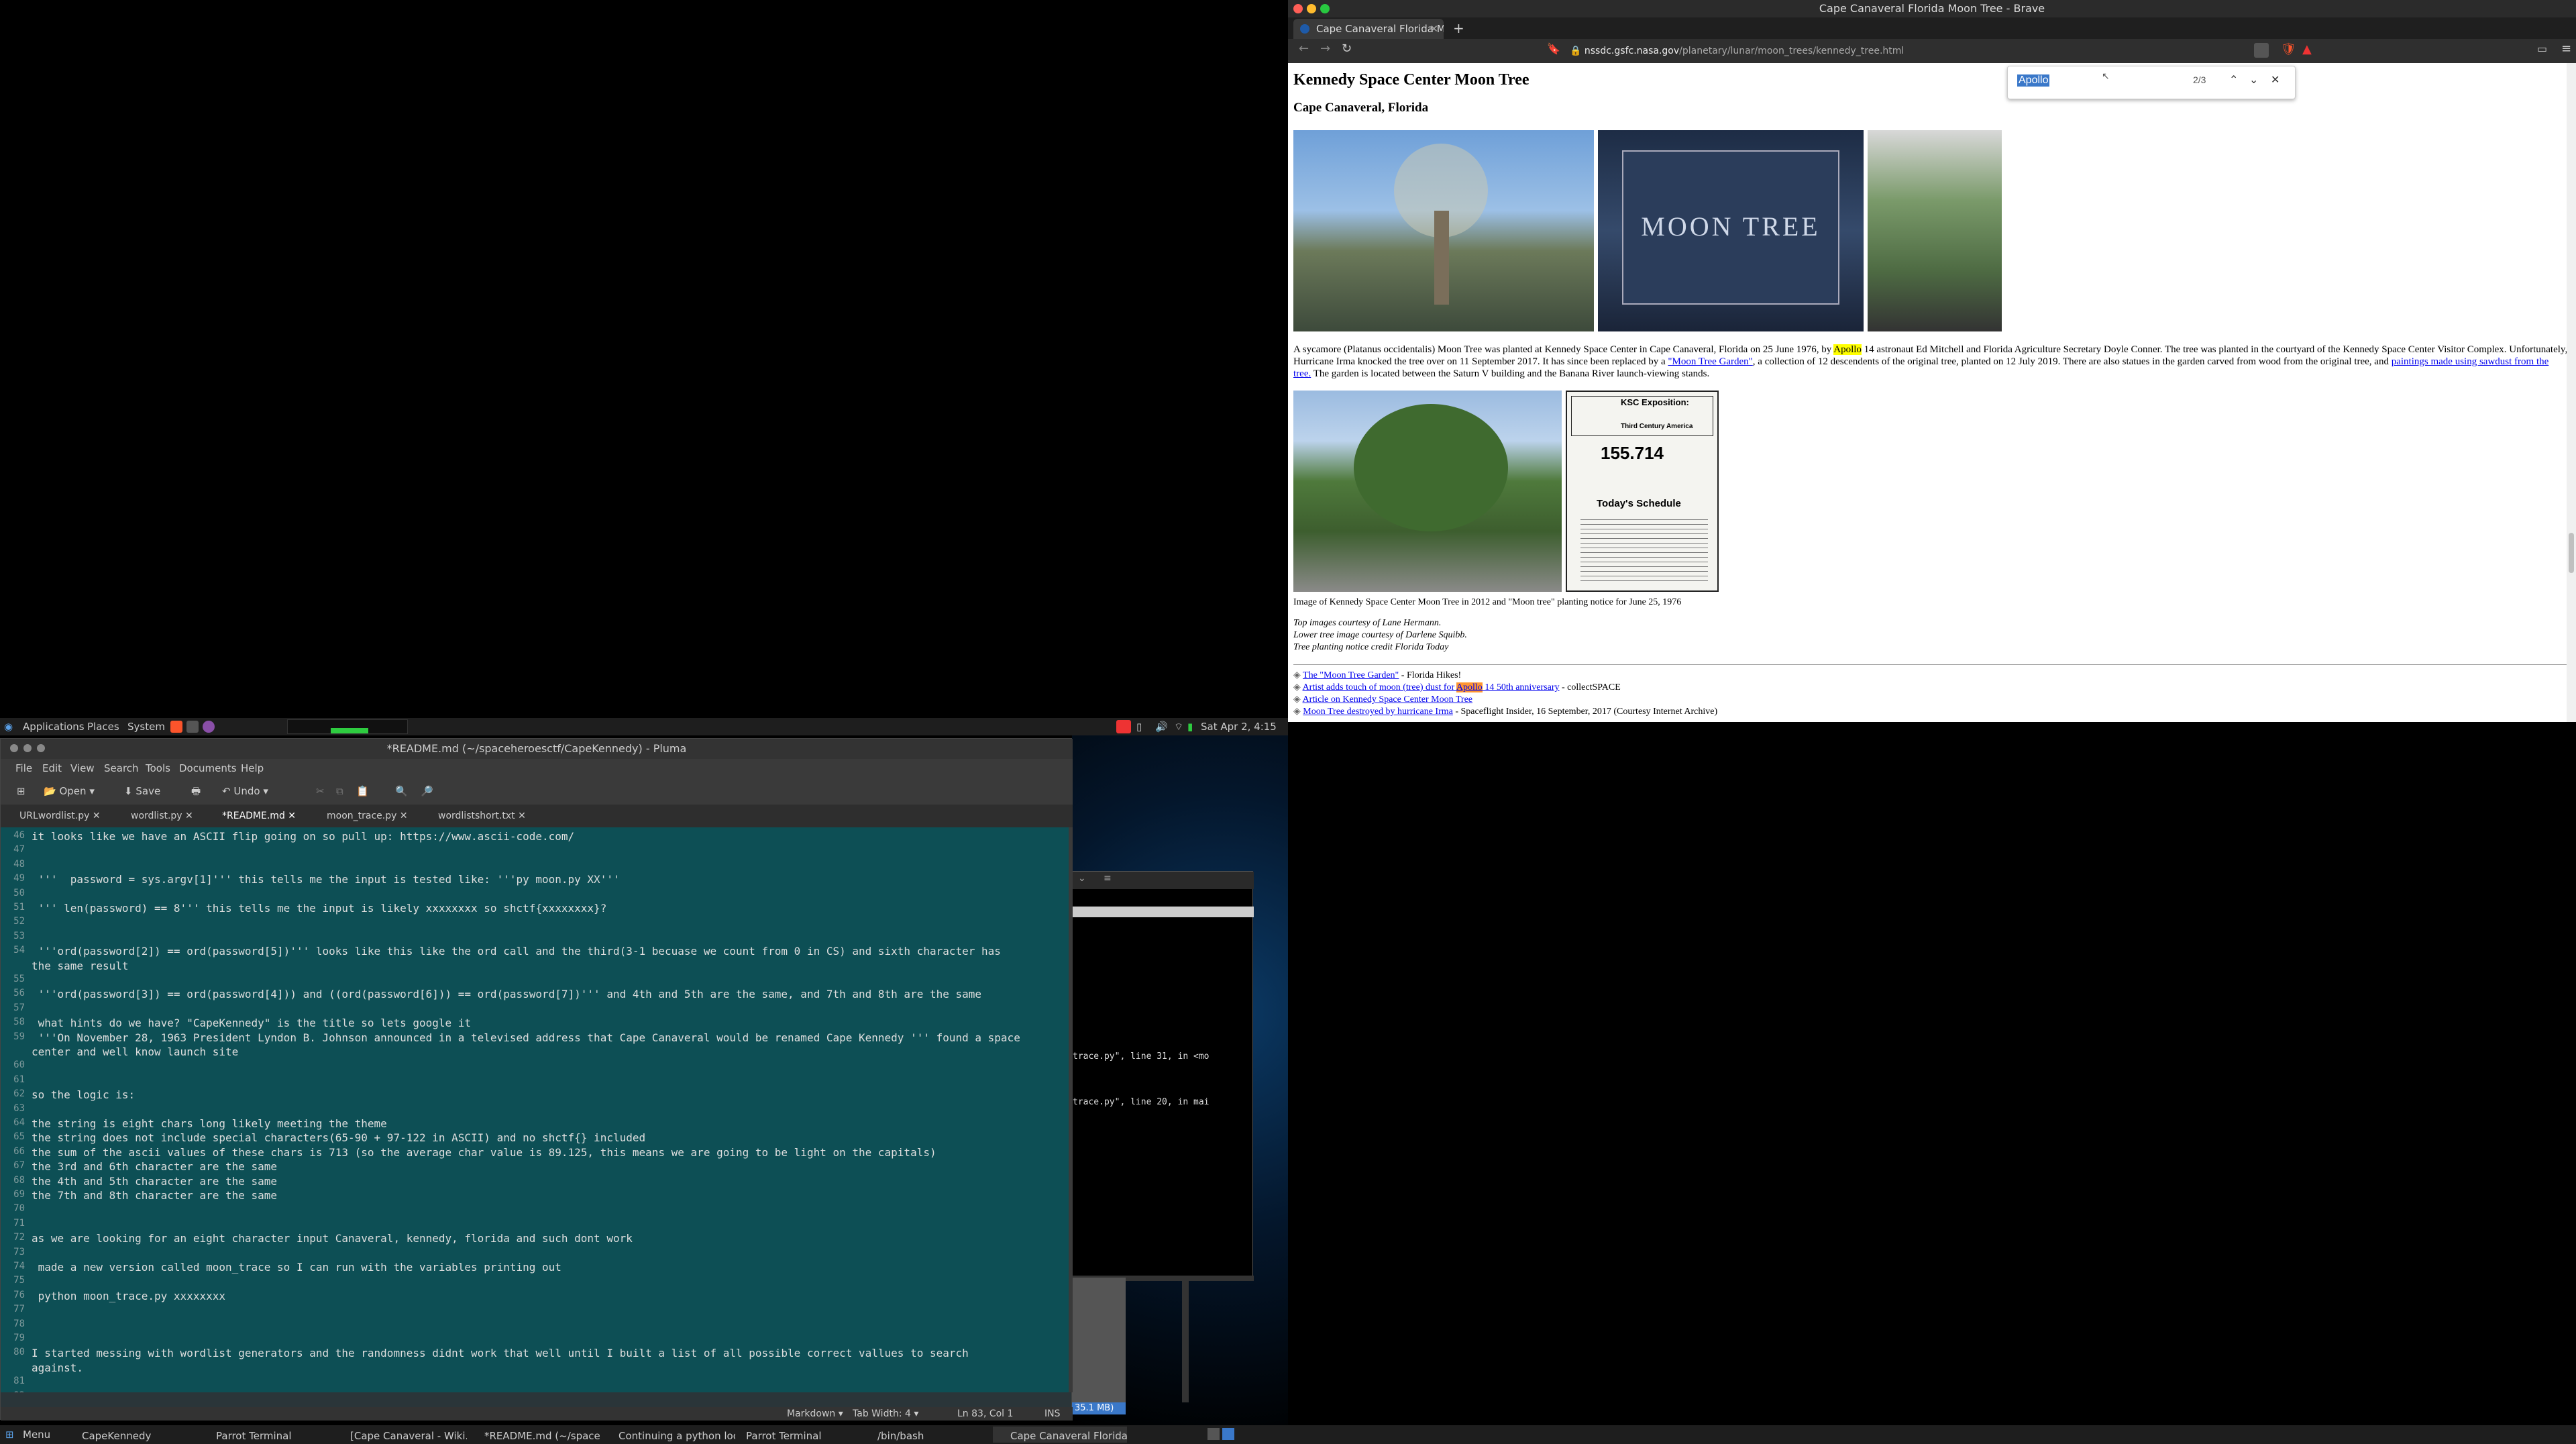  Describe the element at coordinates (19, 950) in the screenshot. I see `line-number: 54` at that location.